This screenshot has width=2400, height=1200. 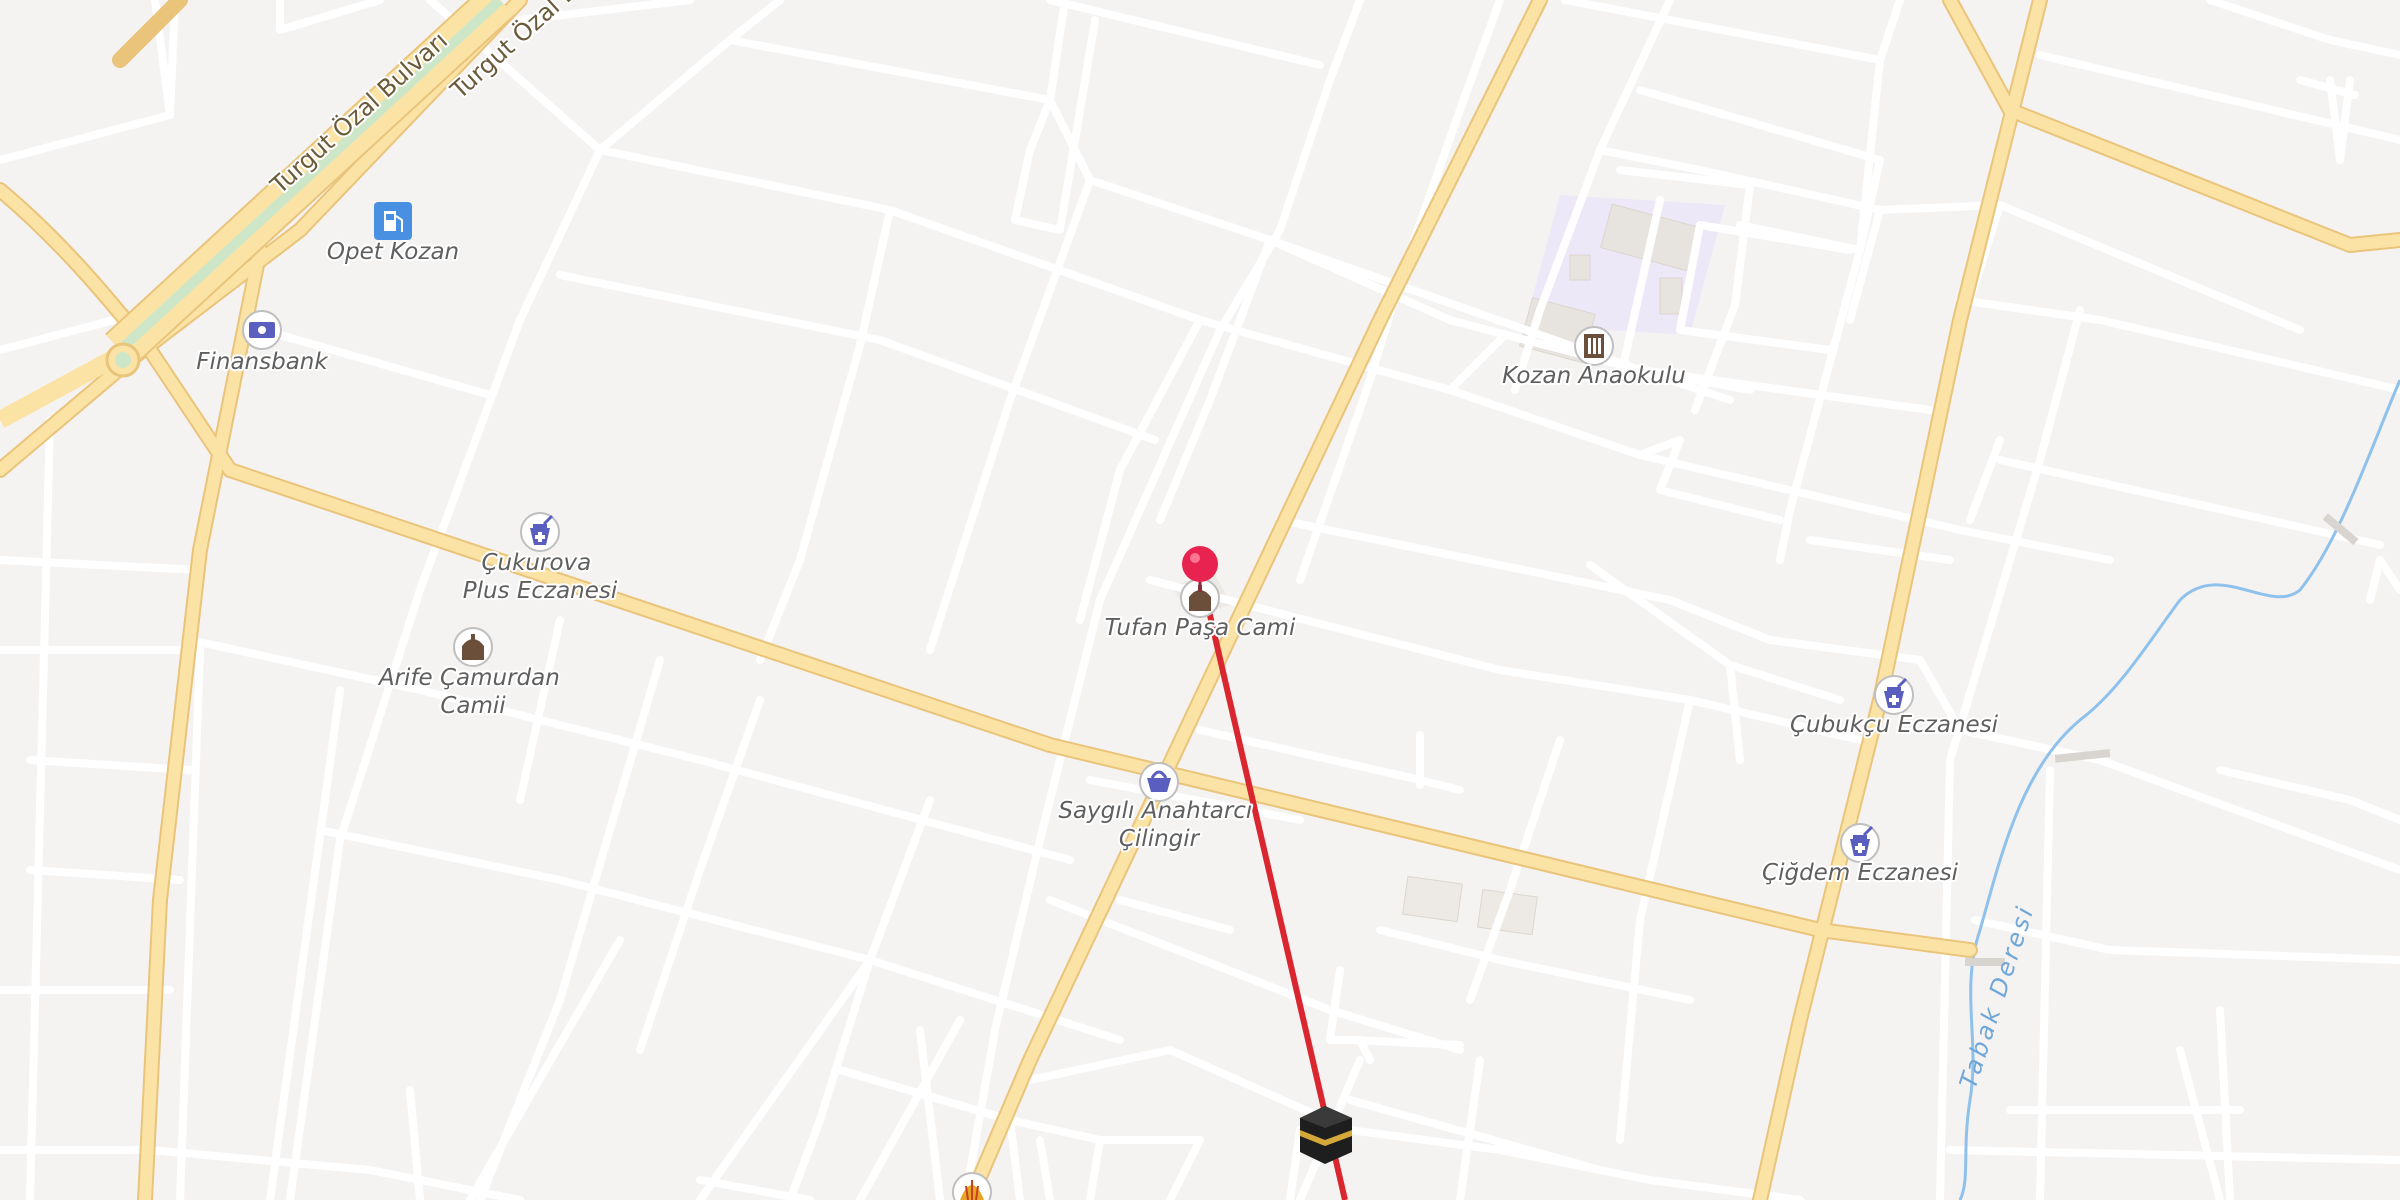 I want to click on poi-label-saygili-line2: Çilingir, so click(x=1160, y=839).